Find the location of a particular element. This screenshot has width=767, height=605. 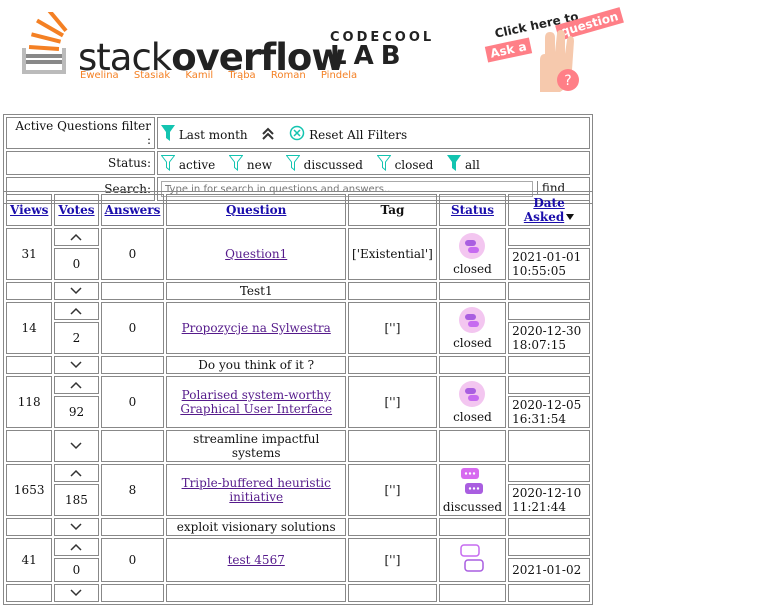

reset-filters-button: Reset All Filters is located at coordinates (348, 133).